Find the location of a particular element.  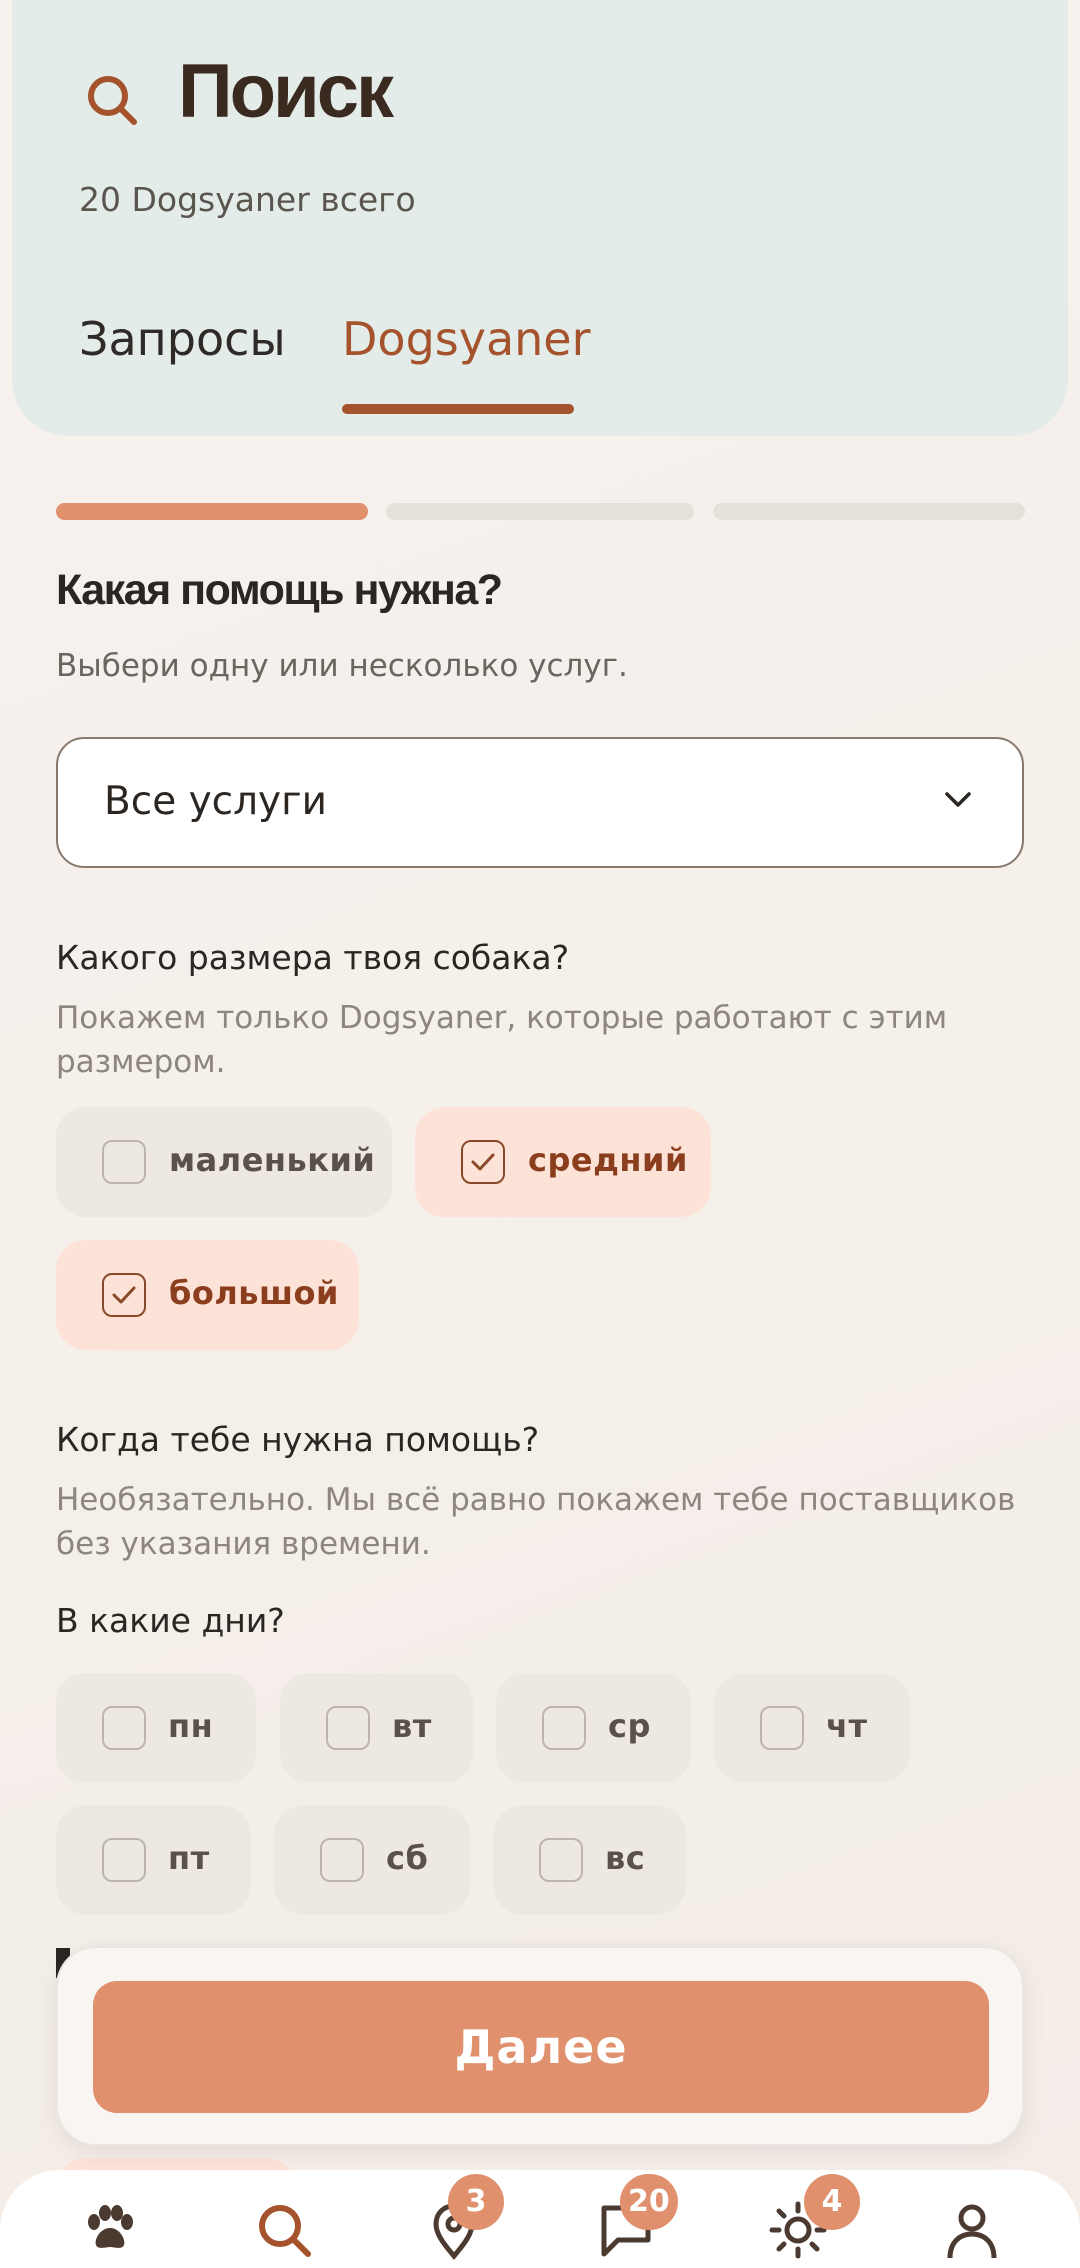

badge-map: 3 is located at coordinates (476, 2202).